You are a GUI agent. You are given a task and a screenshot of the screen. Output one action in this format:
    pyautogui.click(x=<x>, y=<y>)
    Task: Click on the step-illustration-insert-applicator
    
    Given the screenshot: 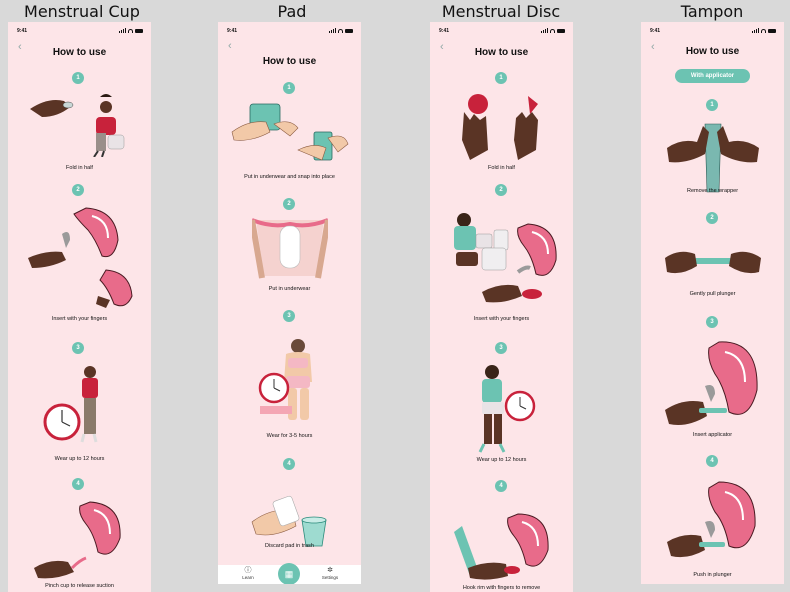 What is the action you would take?
    pyautogui.click(x=711, y=383)
    